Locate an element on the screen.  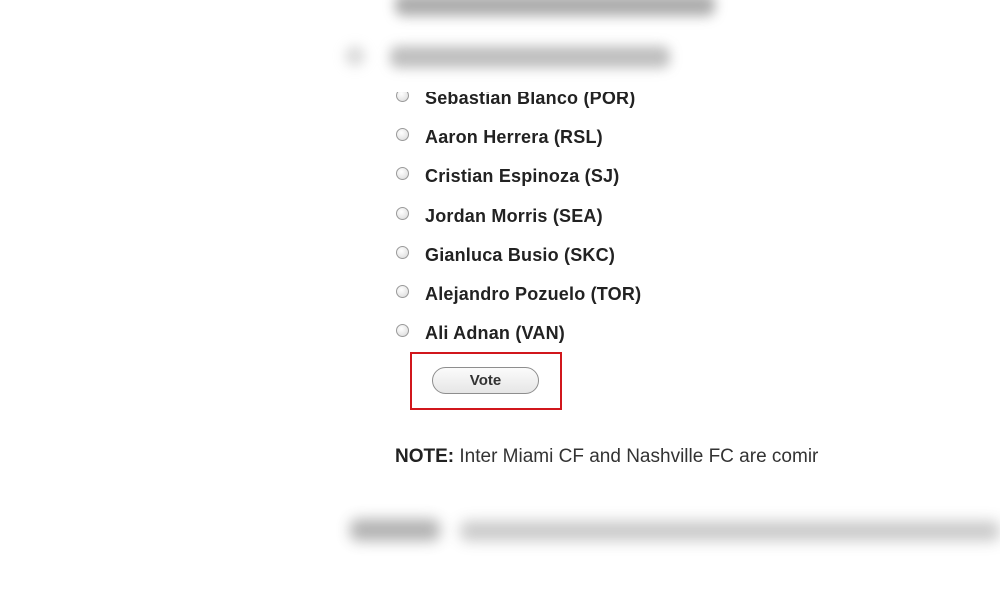
poll-option: Cristian Espinoza (SJ) is located at coordinates (510, 176).